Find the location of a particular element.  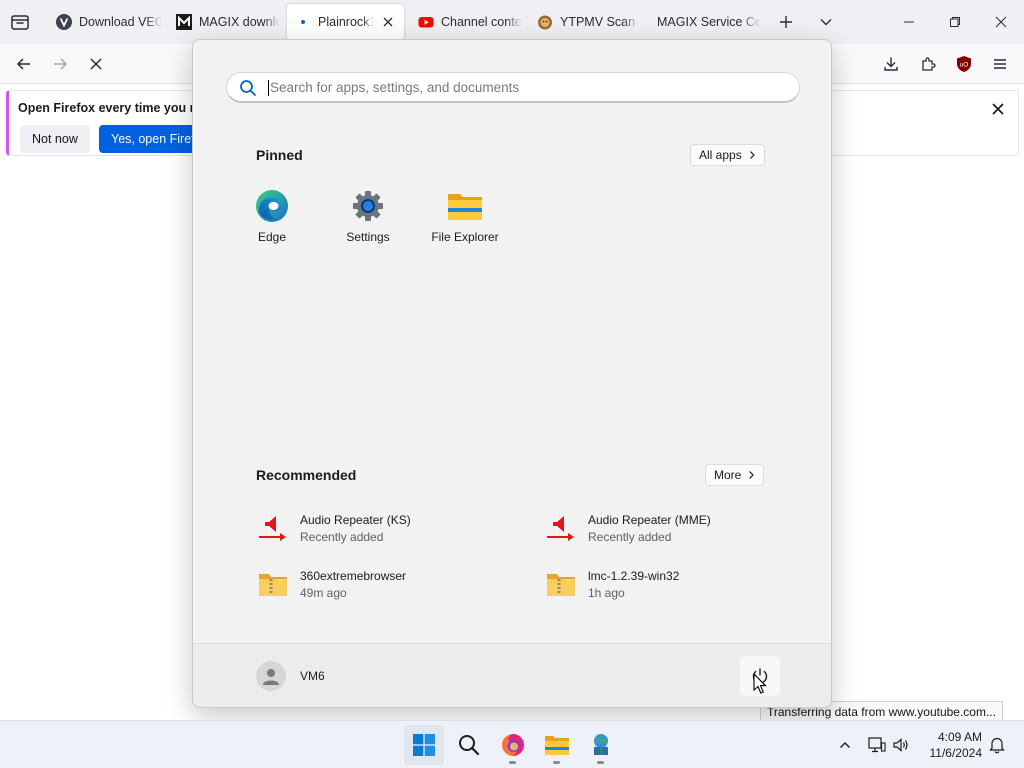

restore-icon is located at coordinates (955, 22).